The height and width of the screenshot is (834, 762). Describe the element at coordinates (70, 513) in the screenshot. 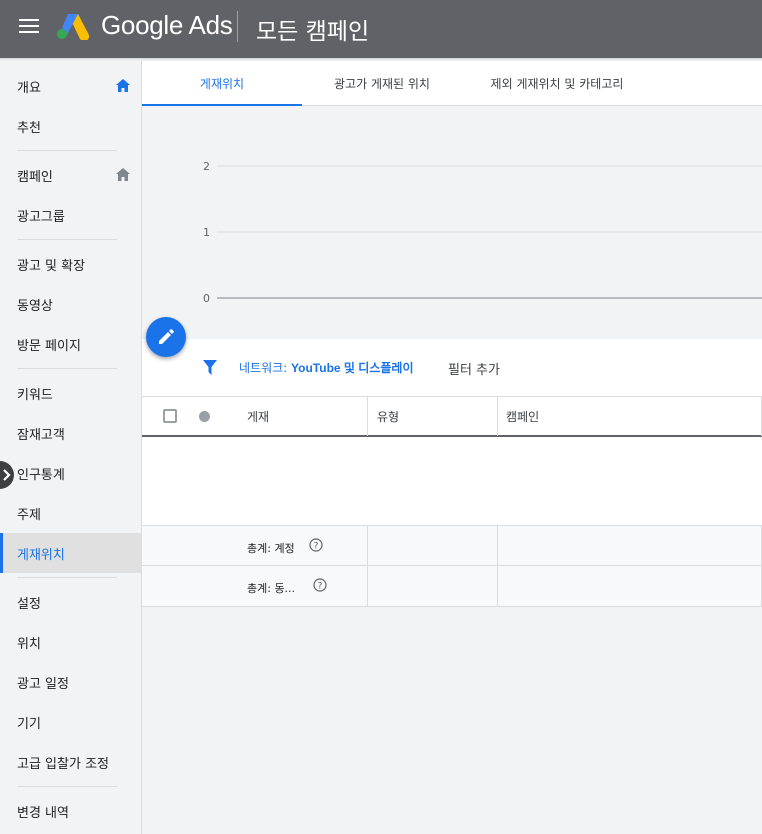

I see `sidebar-item-topics: 주제` at that location.